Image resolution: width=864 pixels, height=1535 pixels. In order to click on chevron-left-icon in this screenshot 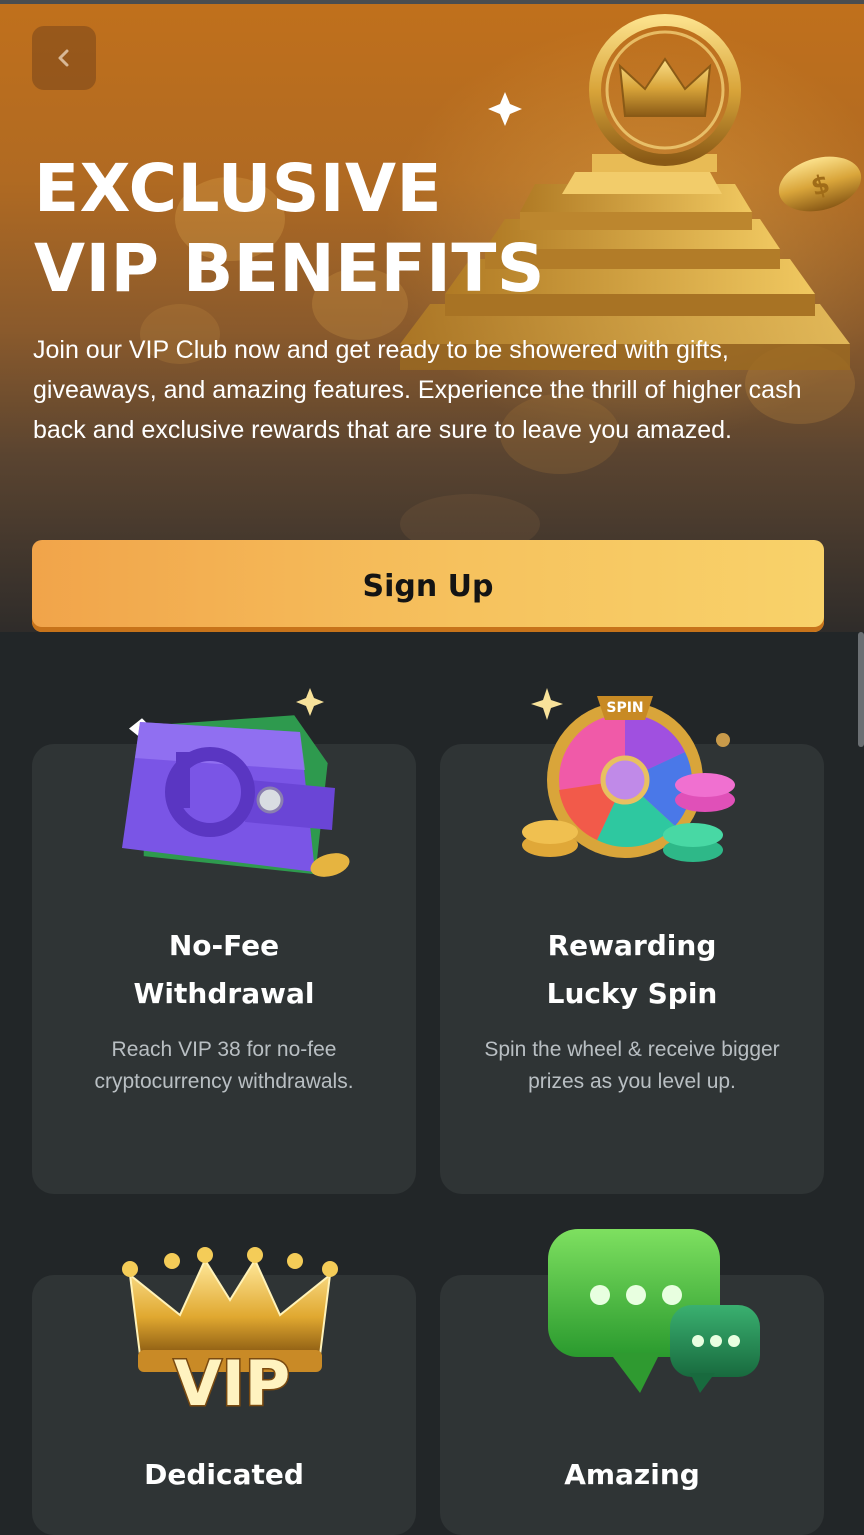, I will do `click(63, 58)`.